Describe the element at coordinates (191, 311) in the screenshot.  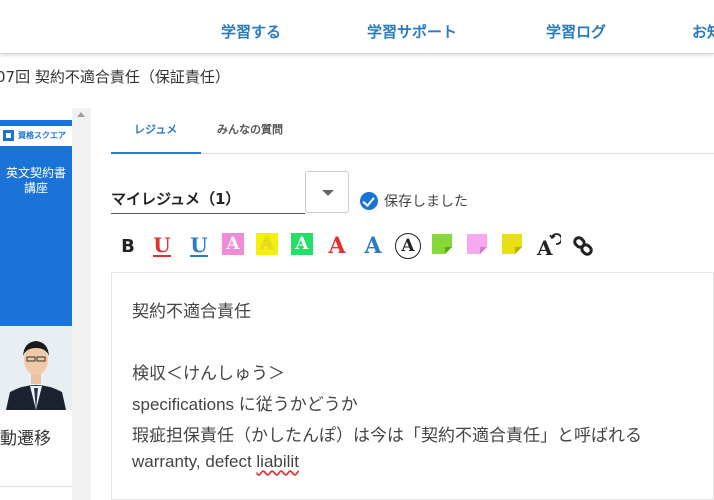
I see `editor-line: 契約不適合責任` at that location.